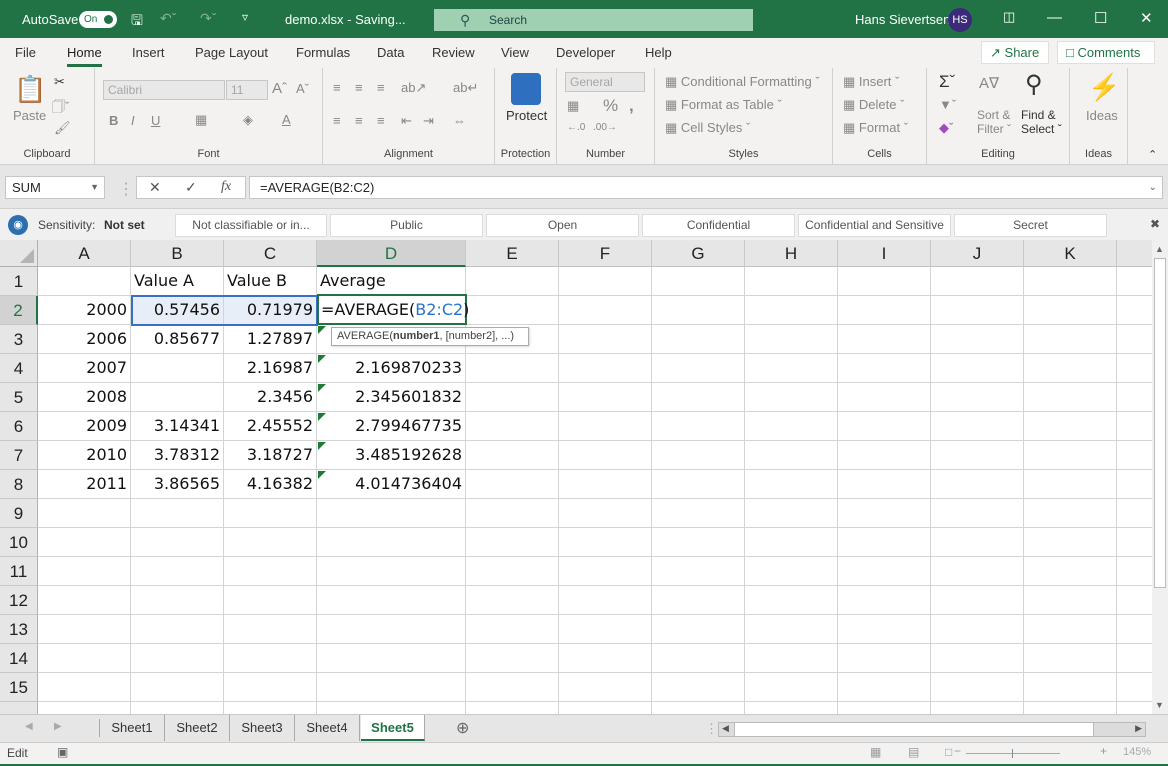 The height and width of the screenshot is (766, 1168). What do you see at coordinates (84, 687) in the screenshot?
I see `cell-a15` at bounding box center [84, 687].